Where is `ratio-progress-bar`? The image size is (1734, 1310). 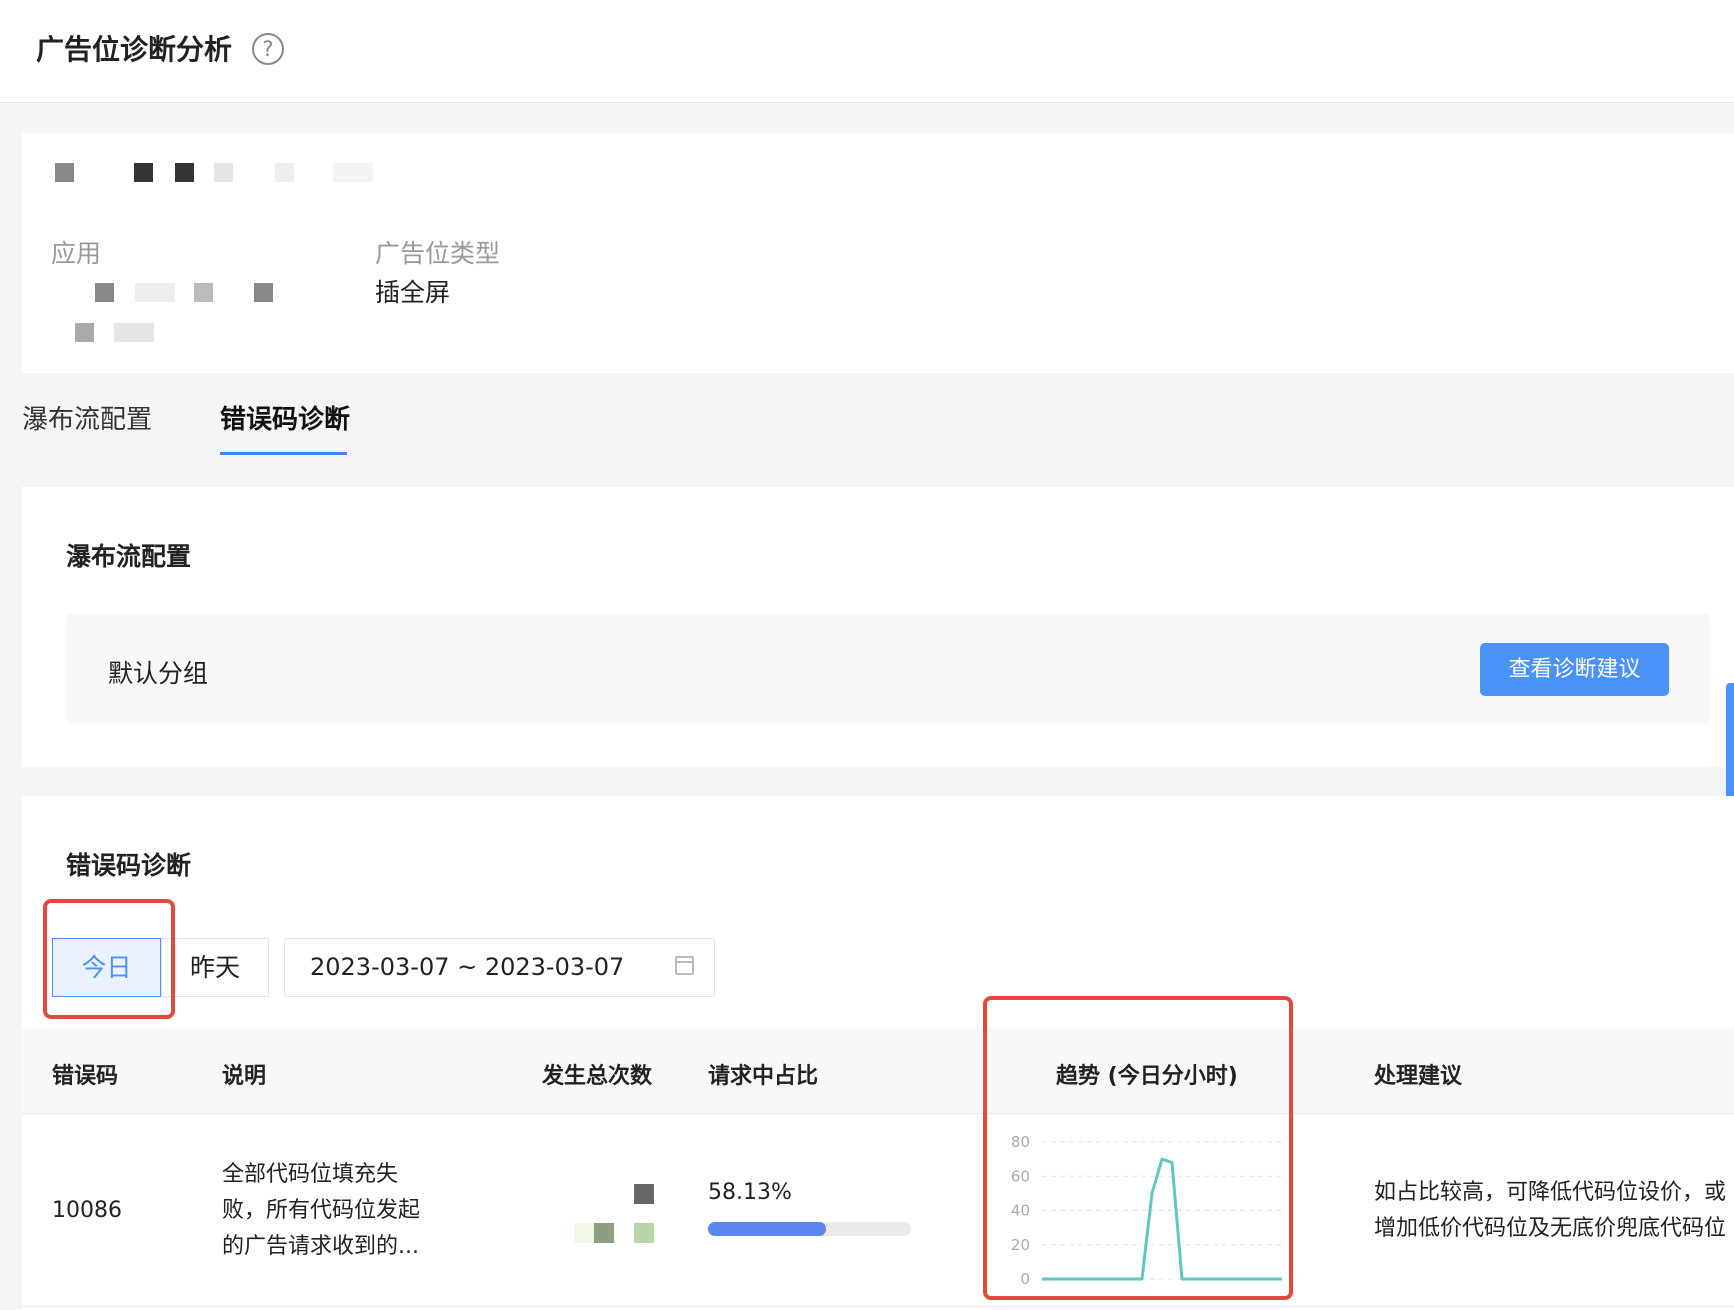 ratio-progress-bar is located at coordinates (809, 1229).